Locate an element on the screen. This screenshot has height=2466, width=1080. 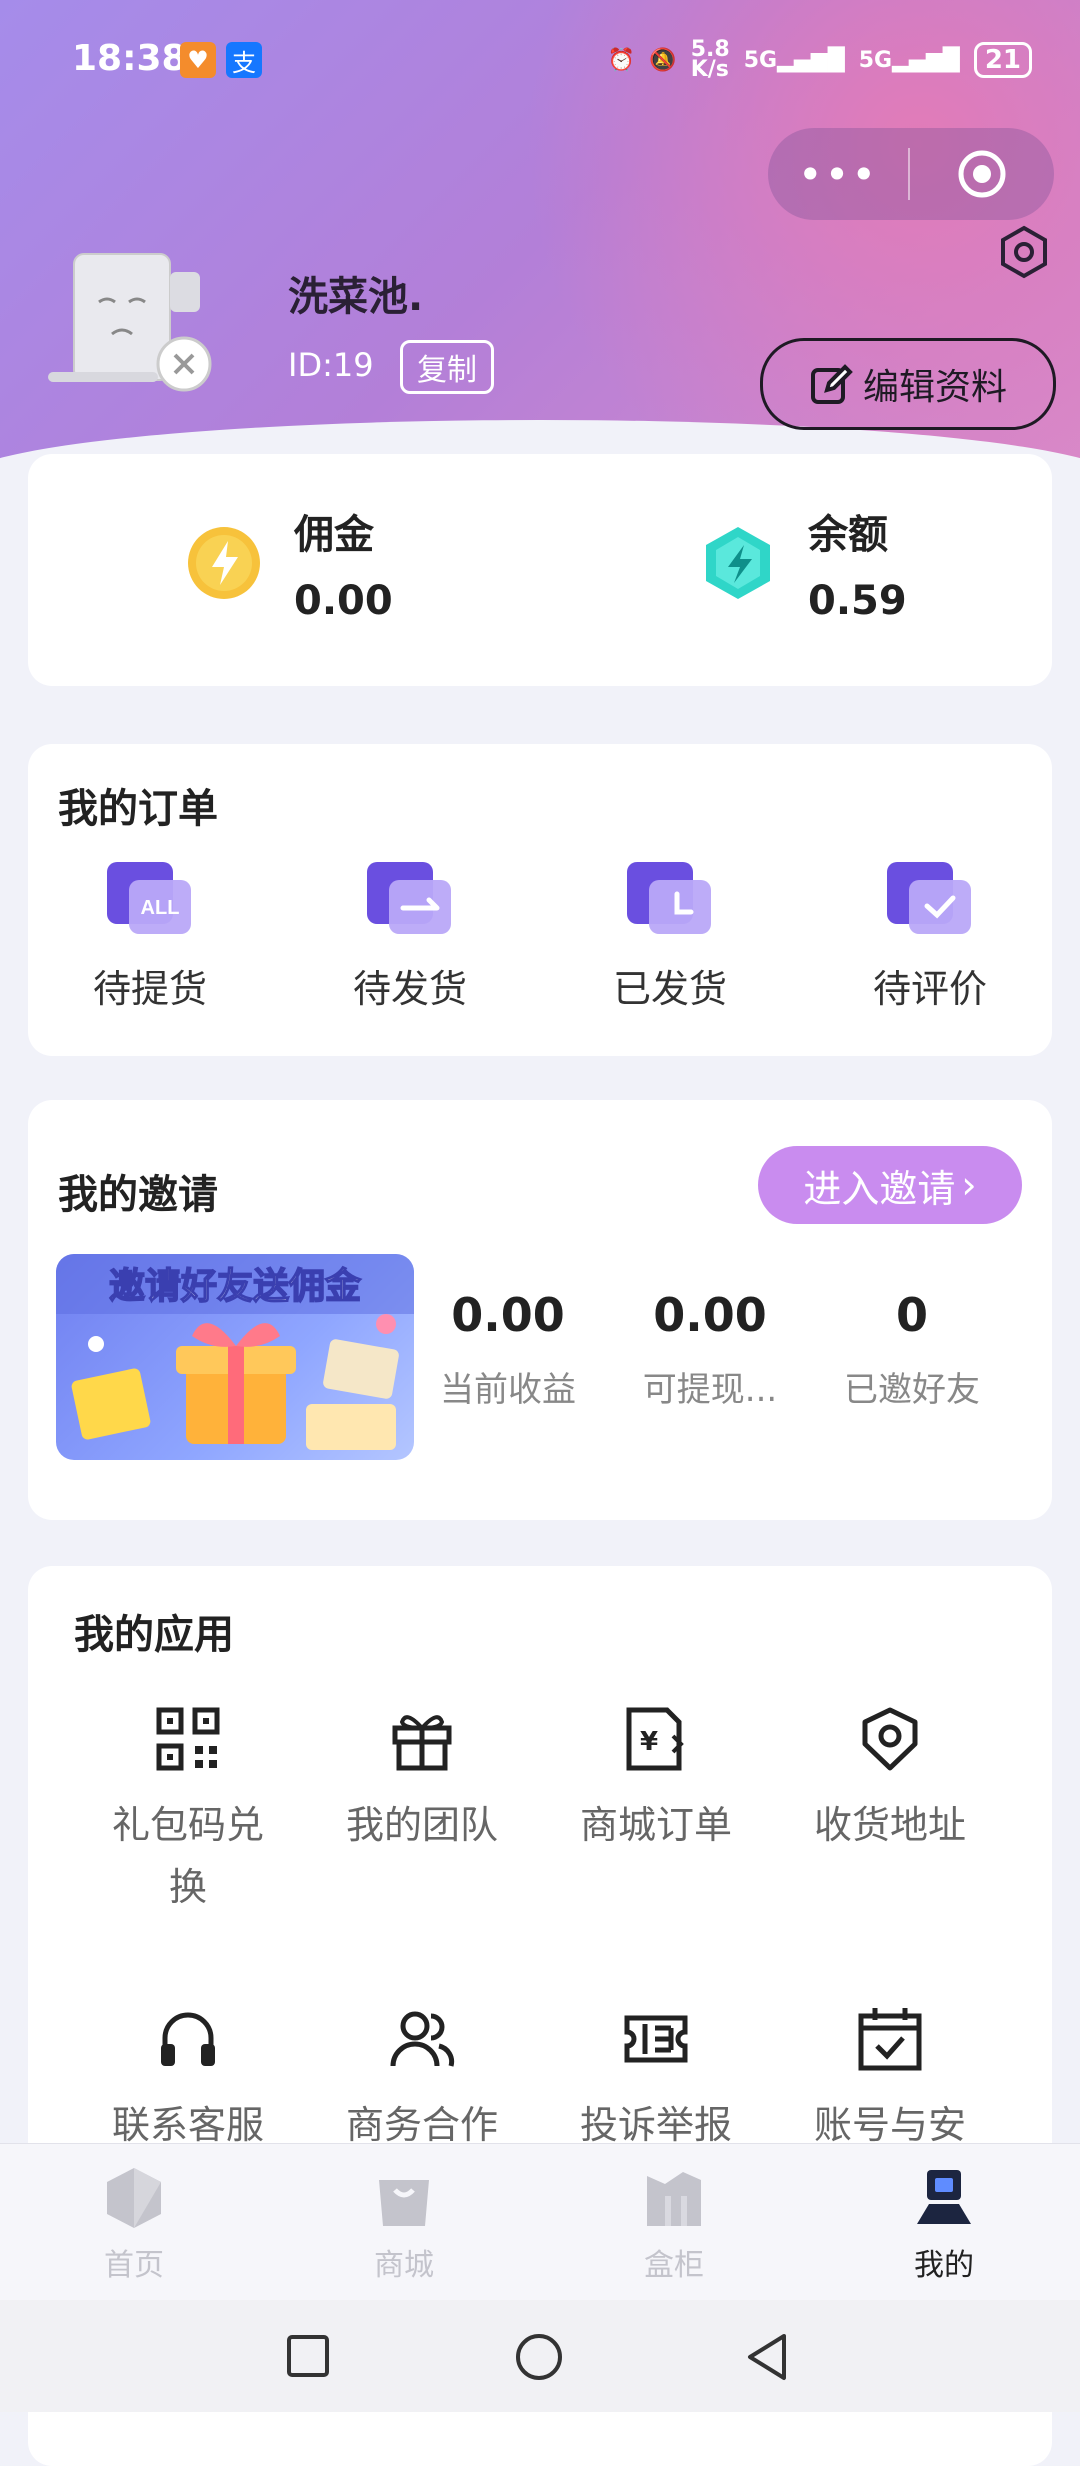
pending-ship-icon is located at coordinates (409, 898).